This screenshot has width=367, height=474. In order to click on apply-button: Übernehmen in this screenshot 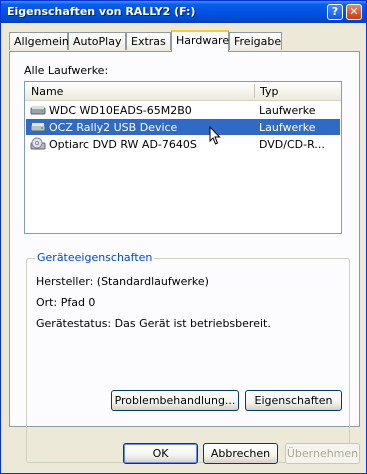, I will do `click(322, 453)`.